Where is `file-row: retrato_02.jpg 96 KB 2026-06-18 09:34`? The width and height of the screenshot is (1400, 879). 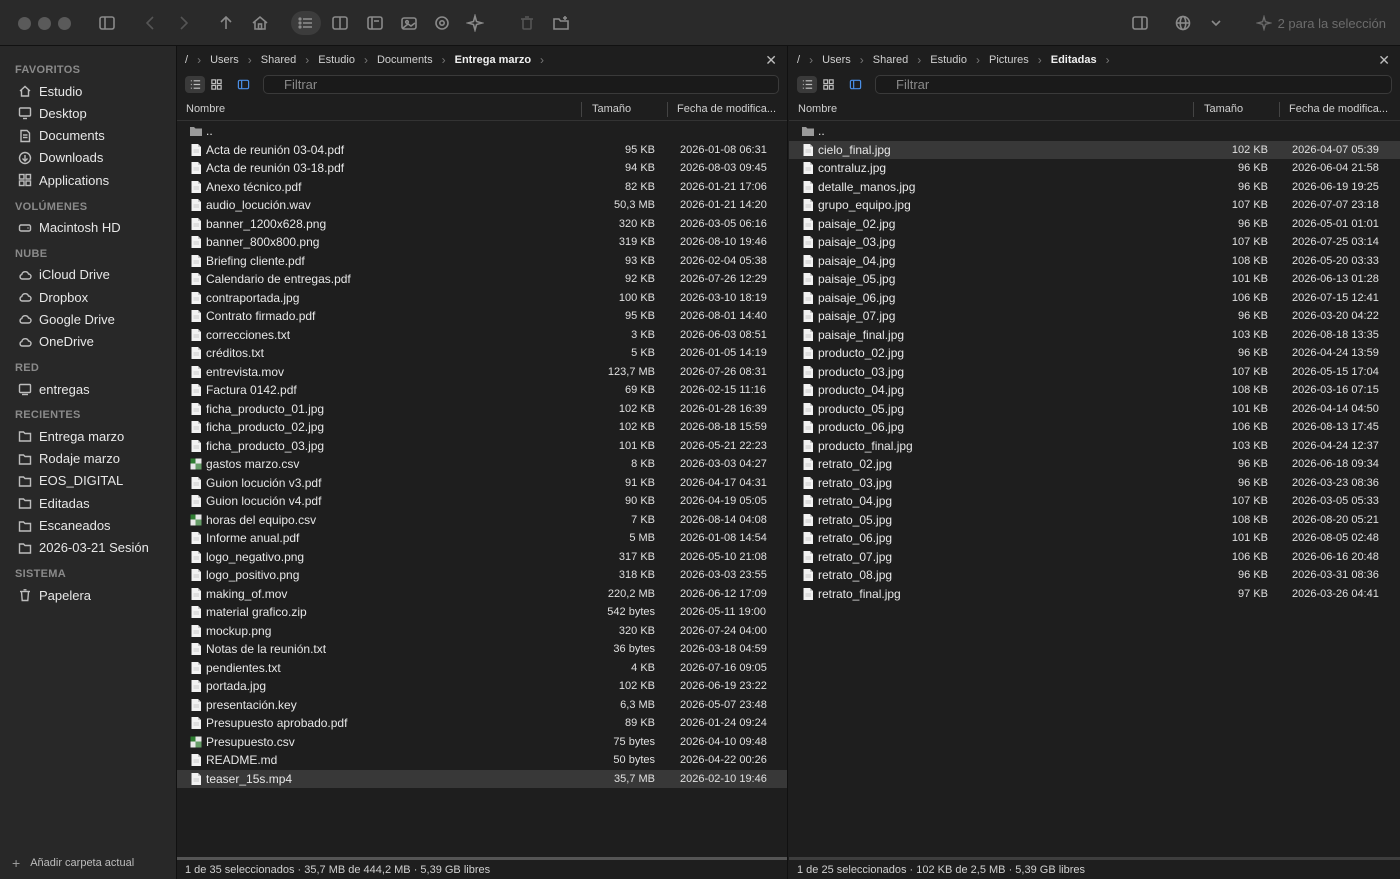
file-row: retrato_02.jpg 96 KB 2026-06-18 09:34 is located at coordinates (1094, 464).